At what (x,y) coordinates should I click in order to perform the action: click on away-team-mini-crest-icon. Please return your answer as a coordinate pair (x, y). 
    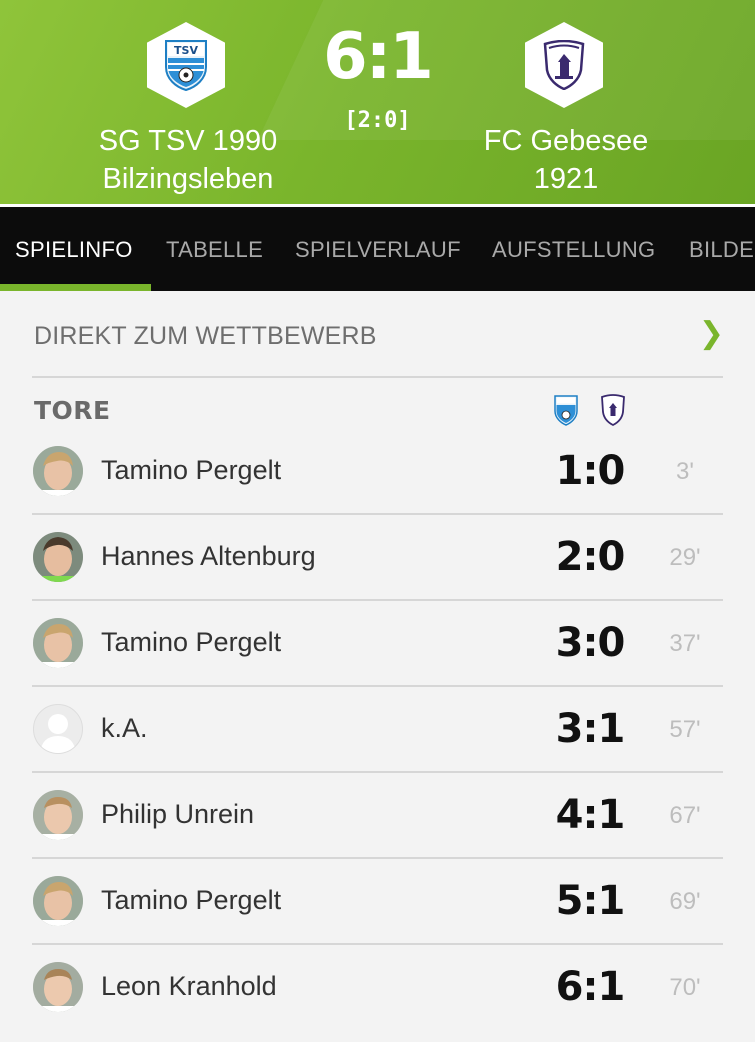
    Looking at the image, I should click on (613, 410).